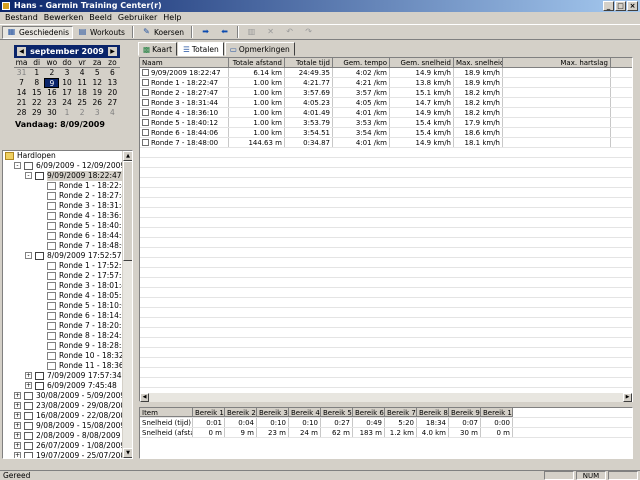 This screenshot has height=480, width=640. What do you see at coordinates (82, 103) in the screenshot?
I see `calendar-day: 25` at bounding box center [82, 103].